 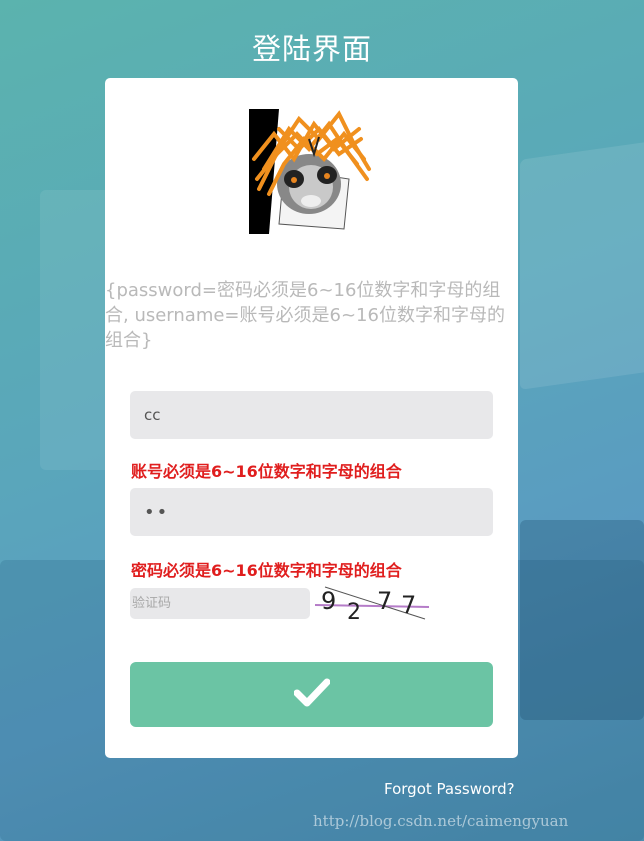 I want to click on captcha-digit-1: 9, so click(x=328, y=601).